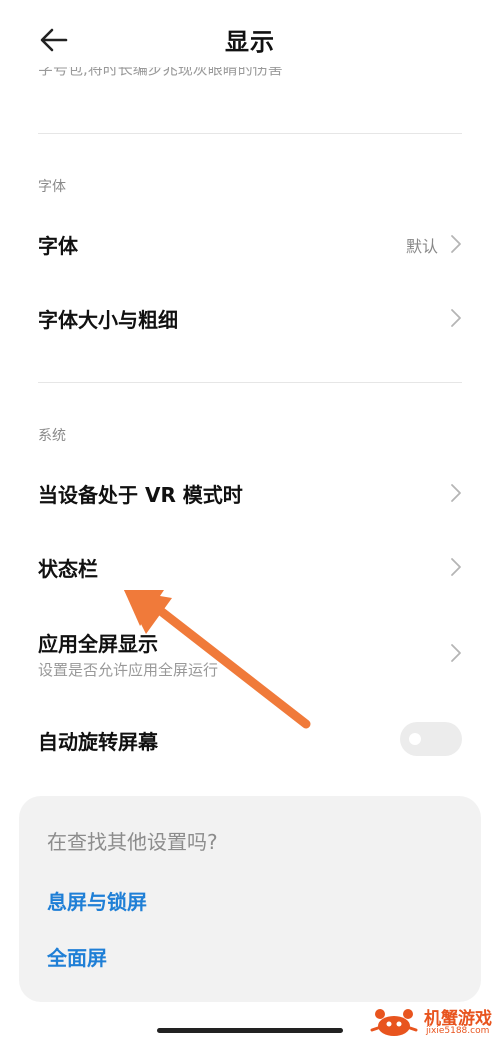  What do you see at coordinates (250, 318) in the screenshot?
I see `row-font-size-weight: 字体大小与粗细` at bounding box center [250, 318].